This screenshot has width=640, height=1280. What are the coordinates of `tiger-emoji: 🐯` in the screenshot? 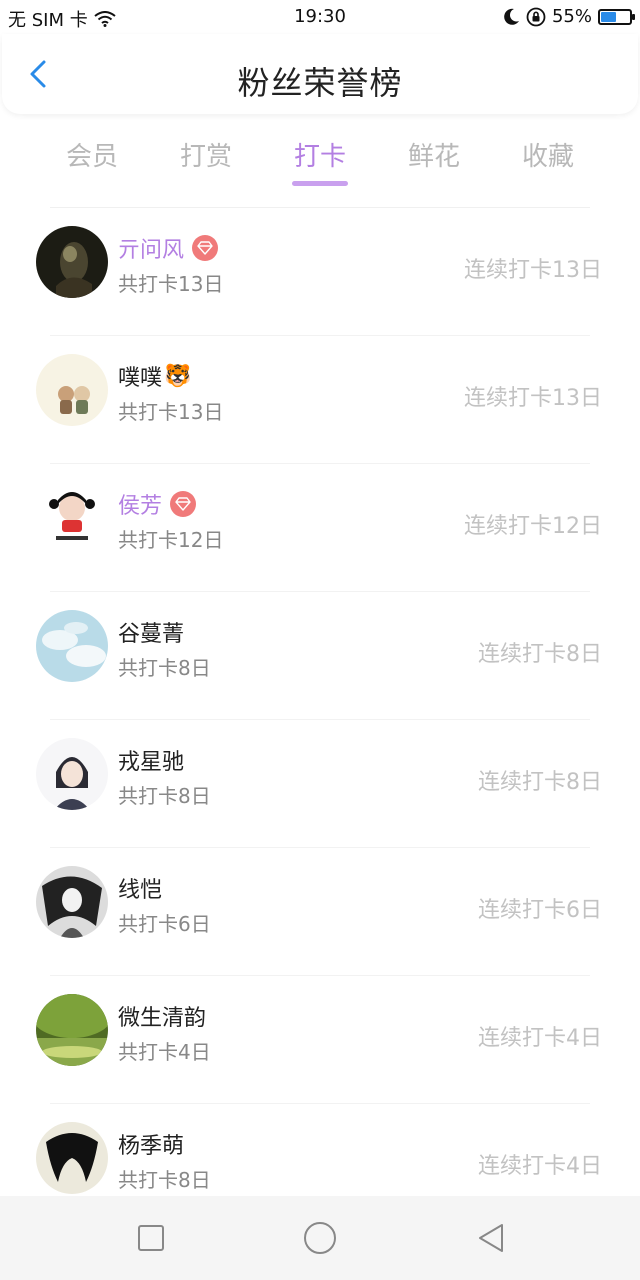 It's located at (178, 376).